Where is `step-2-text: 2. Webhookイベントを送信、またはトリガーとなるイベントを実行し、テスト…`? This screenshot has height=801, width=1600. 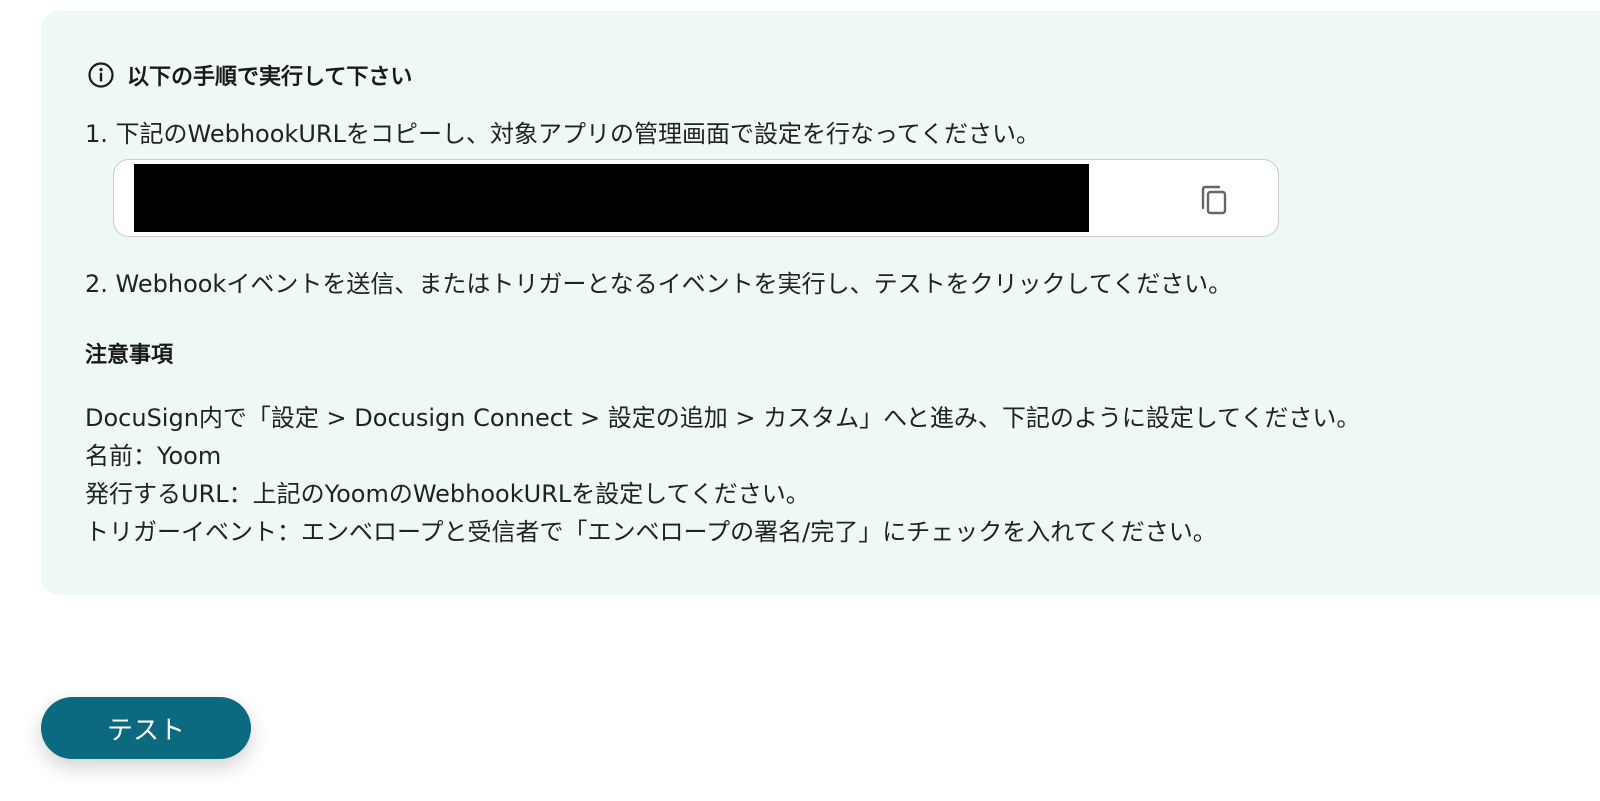 step-2-text: 2. Webhookイベントを送信、またはトリガーとなるイベントを実行し、テスト… is located at coordinates (659, 284).